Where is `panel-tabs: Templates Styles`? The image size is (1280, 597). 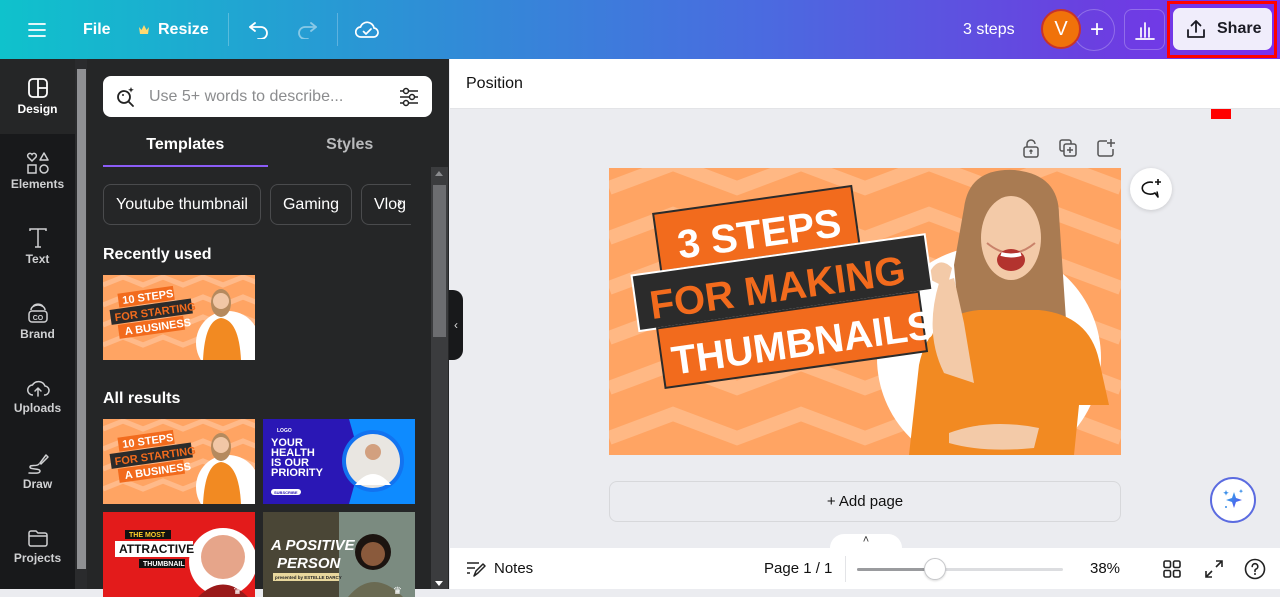
panel-tabs: Templates Styles is located at coordinates (267, 148).